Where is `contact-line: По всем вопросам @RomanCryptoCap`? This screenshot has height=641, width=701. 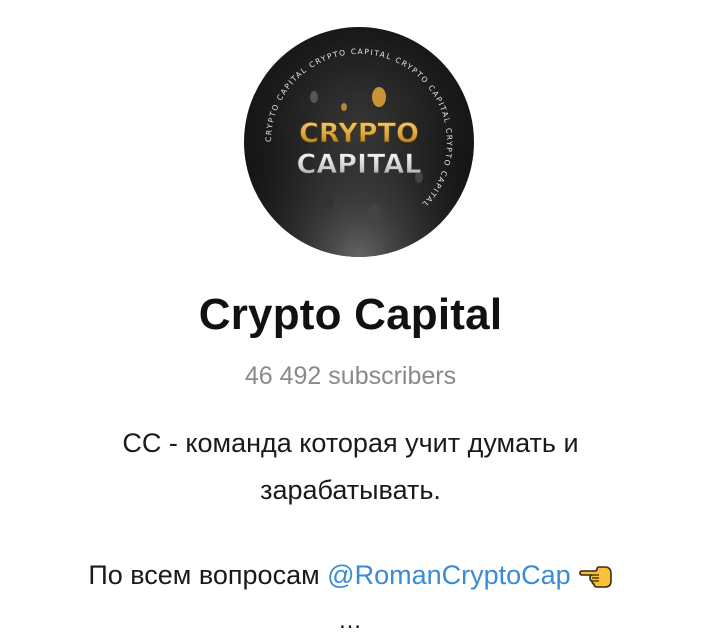
contact-line: По всем вопросам @RomanCryptoCap is located at coordinates (350, 575).